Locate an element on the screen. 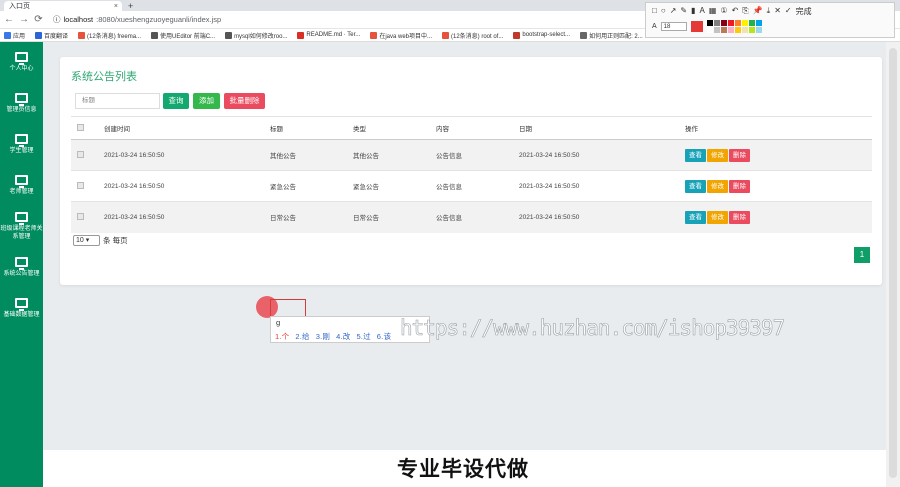 This screenshot has width=900, height=487. new-tab-button: + is located at coordinates (130, 6).